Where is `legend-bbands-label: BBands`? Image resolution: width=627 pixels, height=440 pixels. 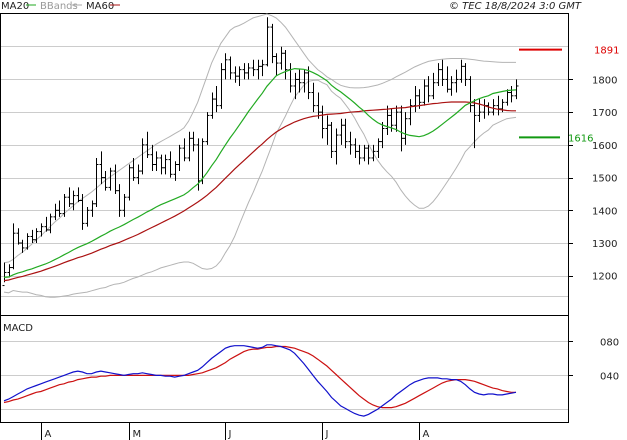 legend-bbands-label: BBands is located at coordinates (59, 6).